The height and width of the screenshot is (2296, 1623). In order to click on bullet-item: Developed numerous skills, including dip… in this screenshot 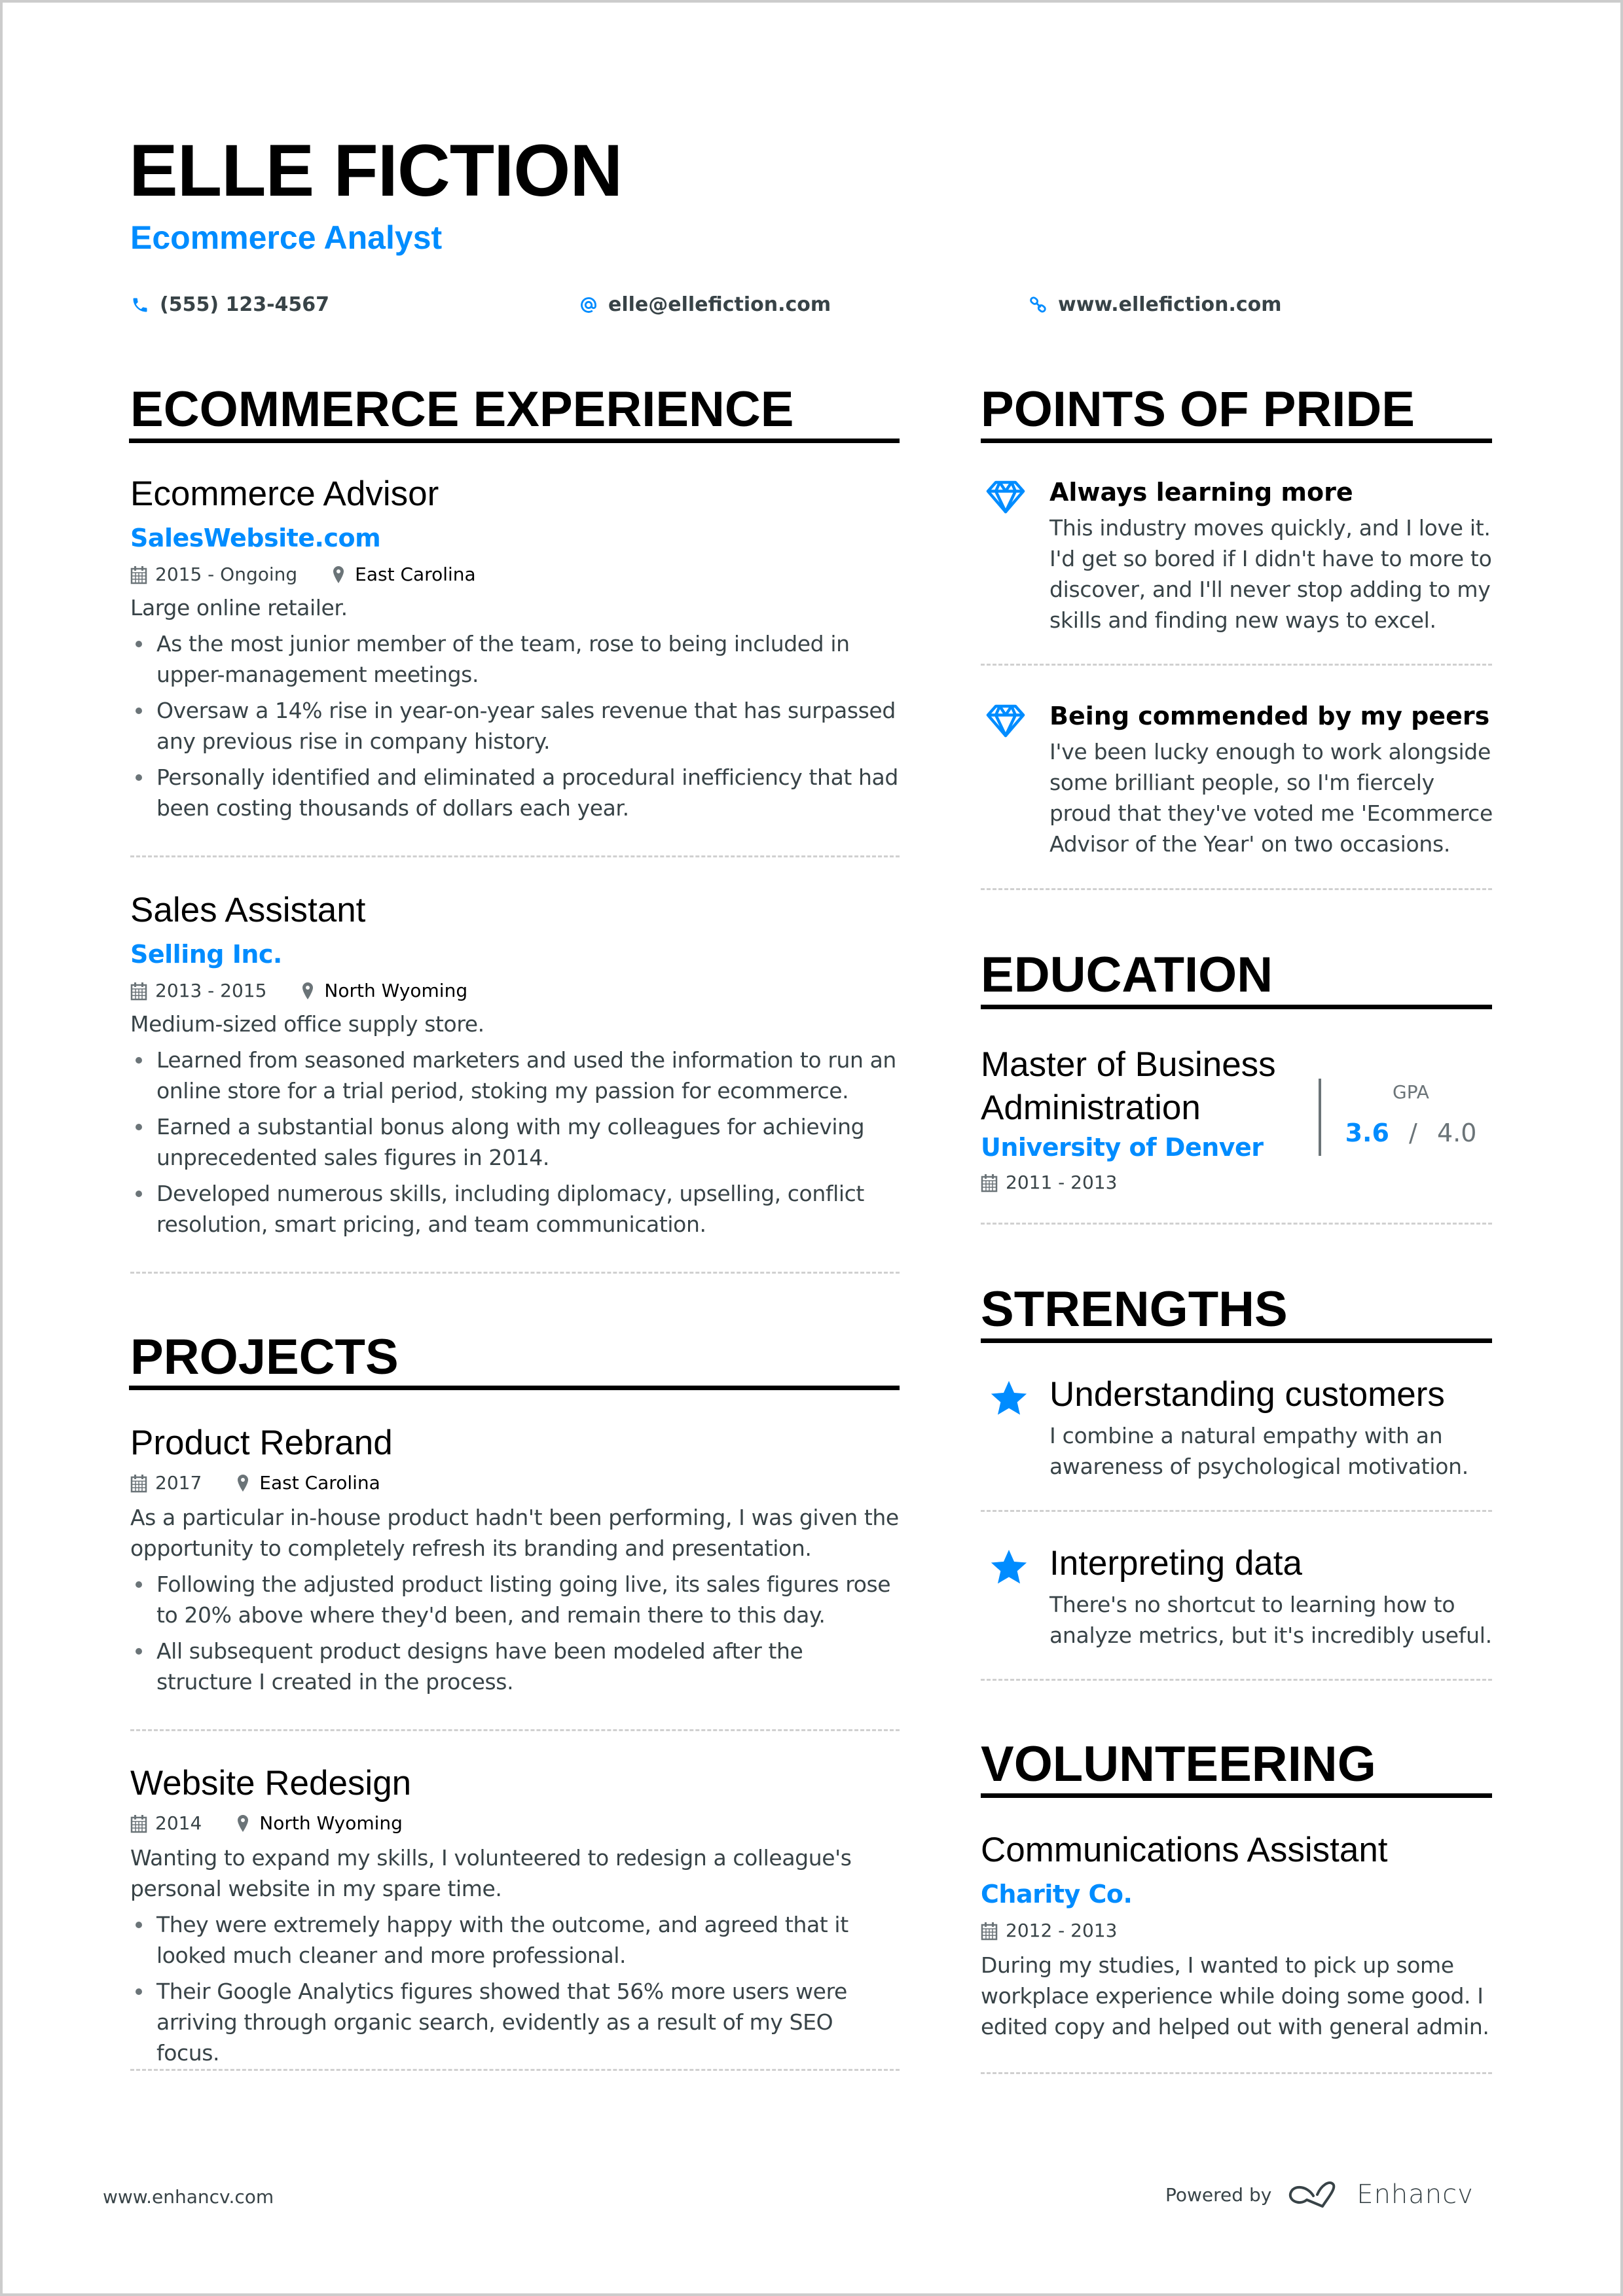, I will do `click(515, 1209)`.